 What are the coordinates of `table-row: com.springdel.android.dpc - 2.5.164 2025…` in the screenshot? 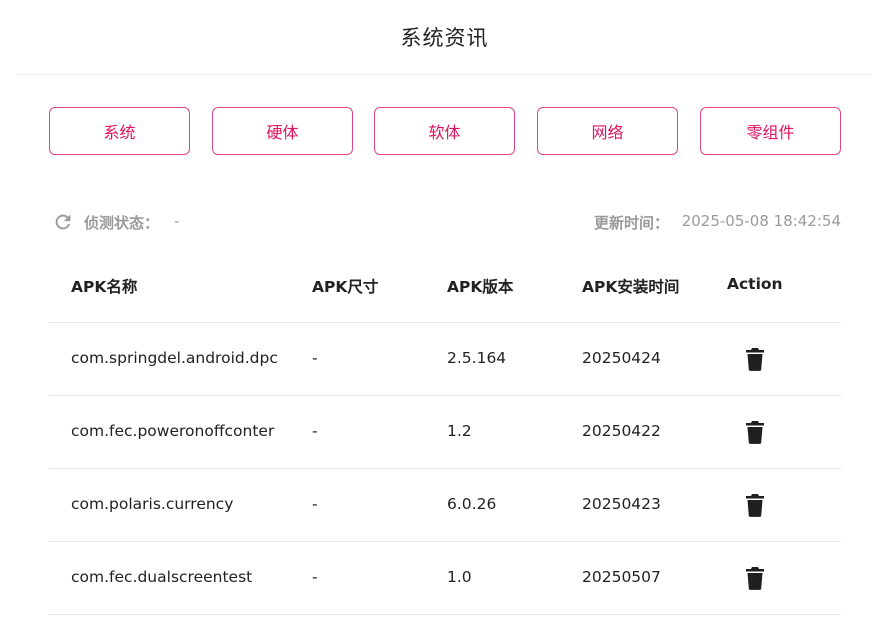 It's located at (445, 359).